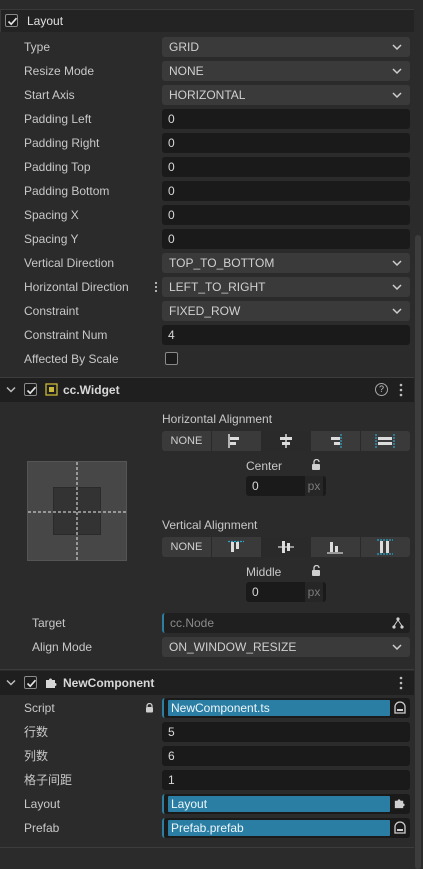 This screenshot has height=869, width=423. Describe the element at coordinates (286, 71) in the screenshot. I see `resize-mode-select: NONE` at that location.